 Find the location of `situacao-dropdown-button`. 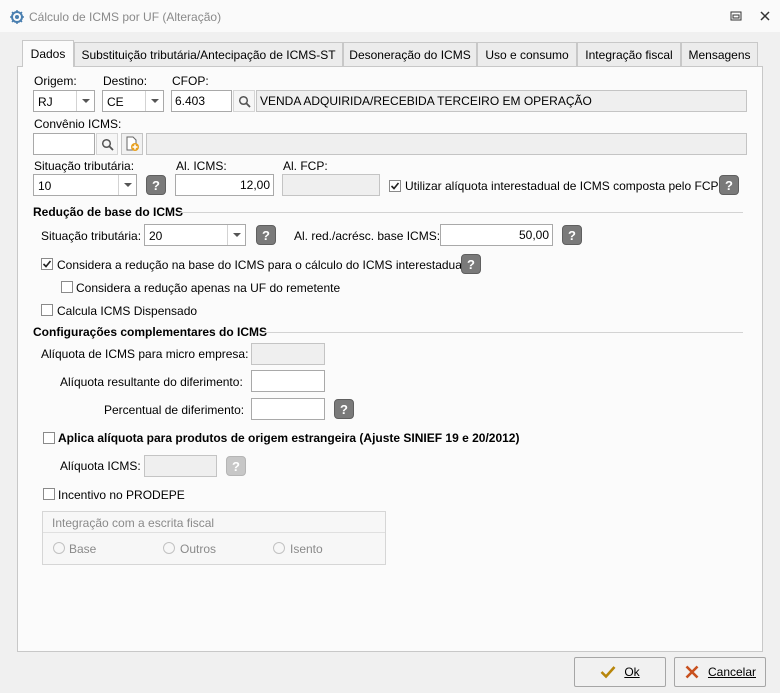

situacao-dropdown-button is located at coordinates (127, 185).